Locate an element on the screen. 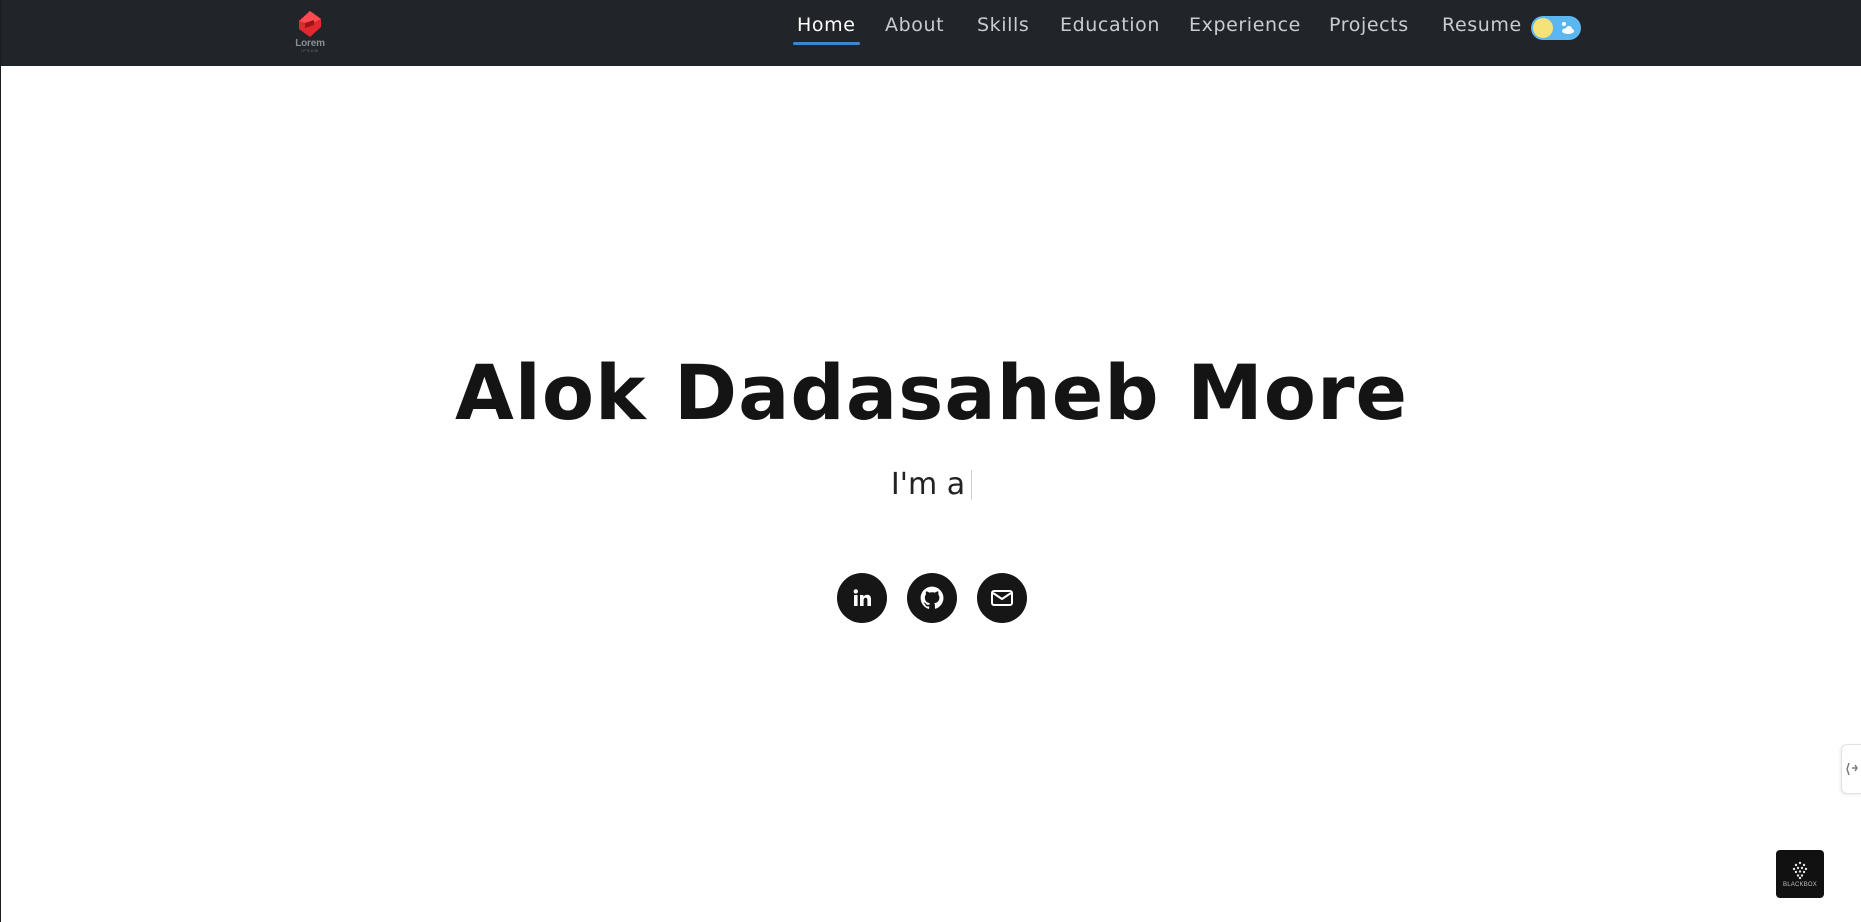 The image size is (1861, 922). nav-link-education: Education is located at coordinates (1110, 29).